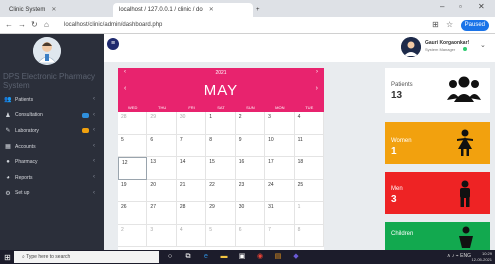 Image resolution: width=495 pixels, height=264 pixels. I want to click on calendar-day: 9, so click(250, 145).